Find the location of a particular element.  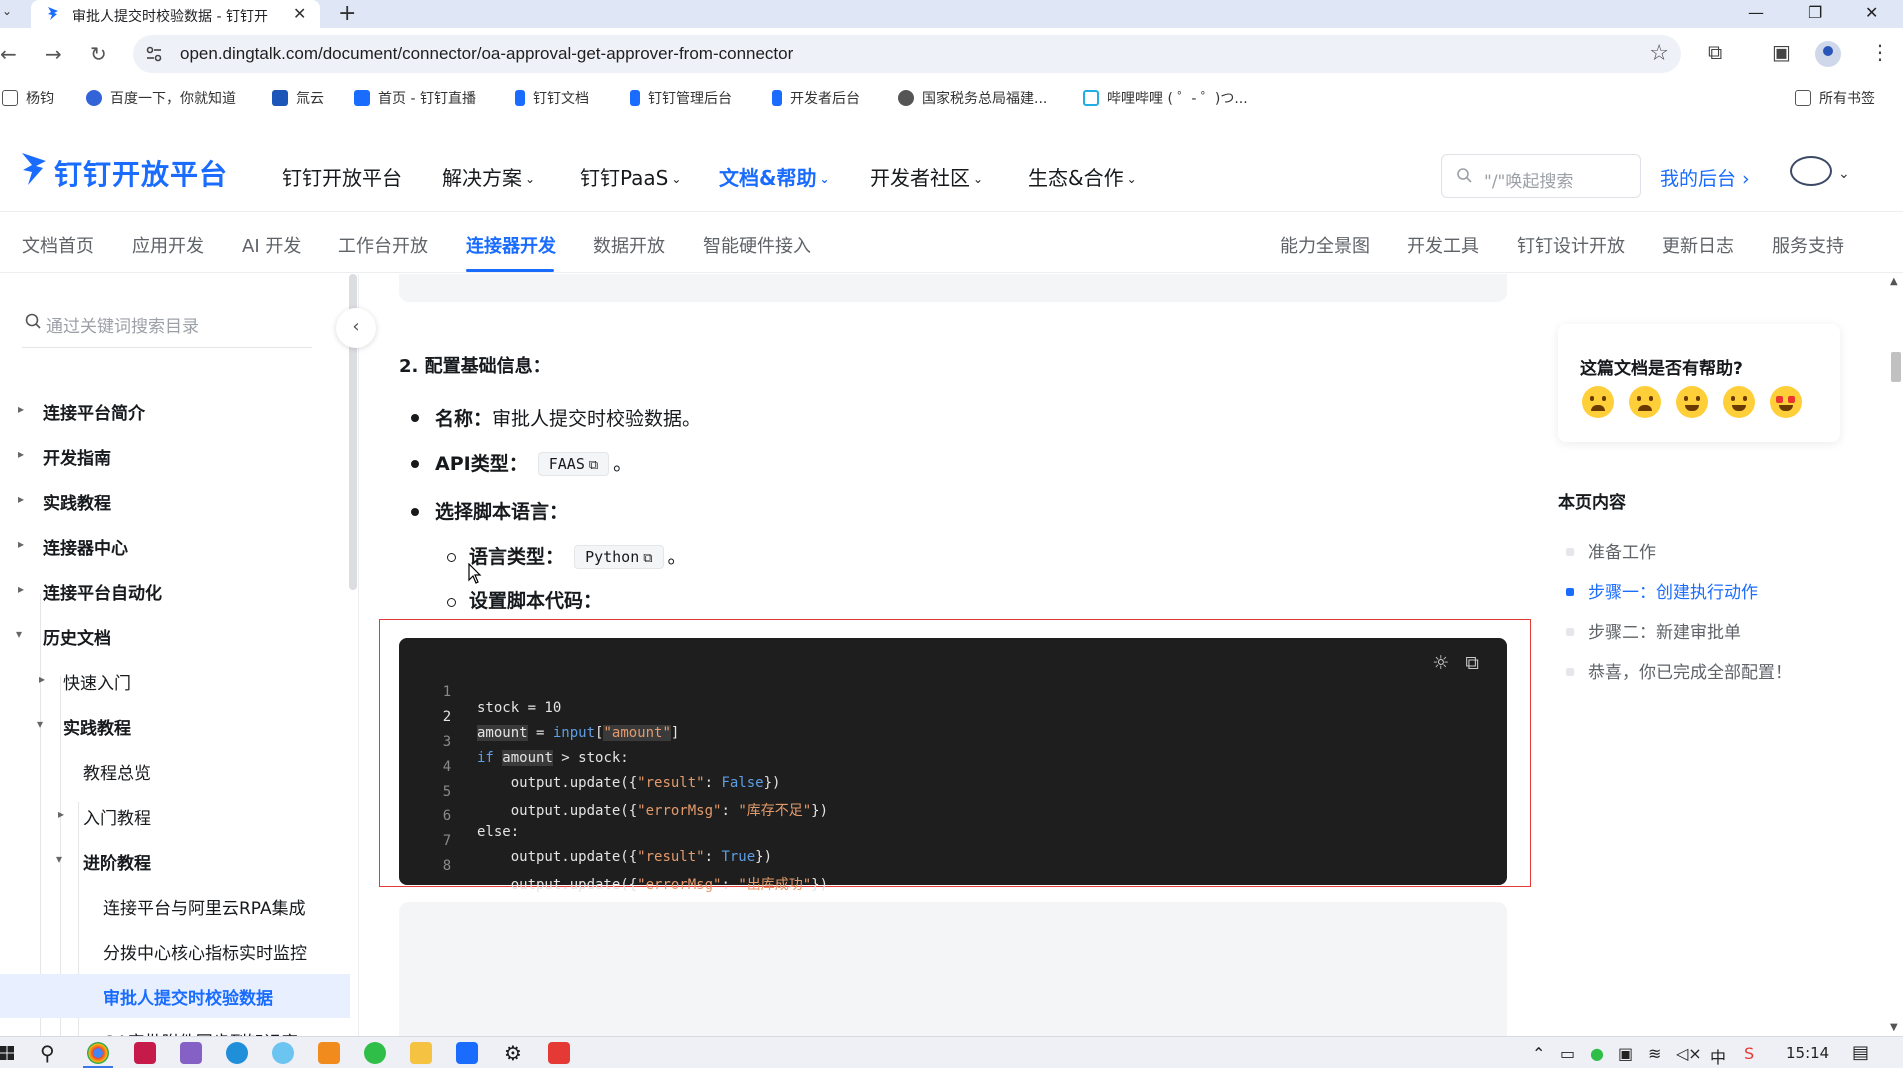

settings-gear-icon: ⚙ is located at coordinates (513, 1053).